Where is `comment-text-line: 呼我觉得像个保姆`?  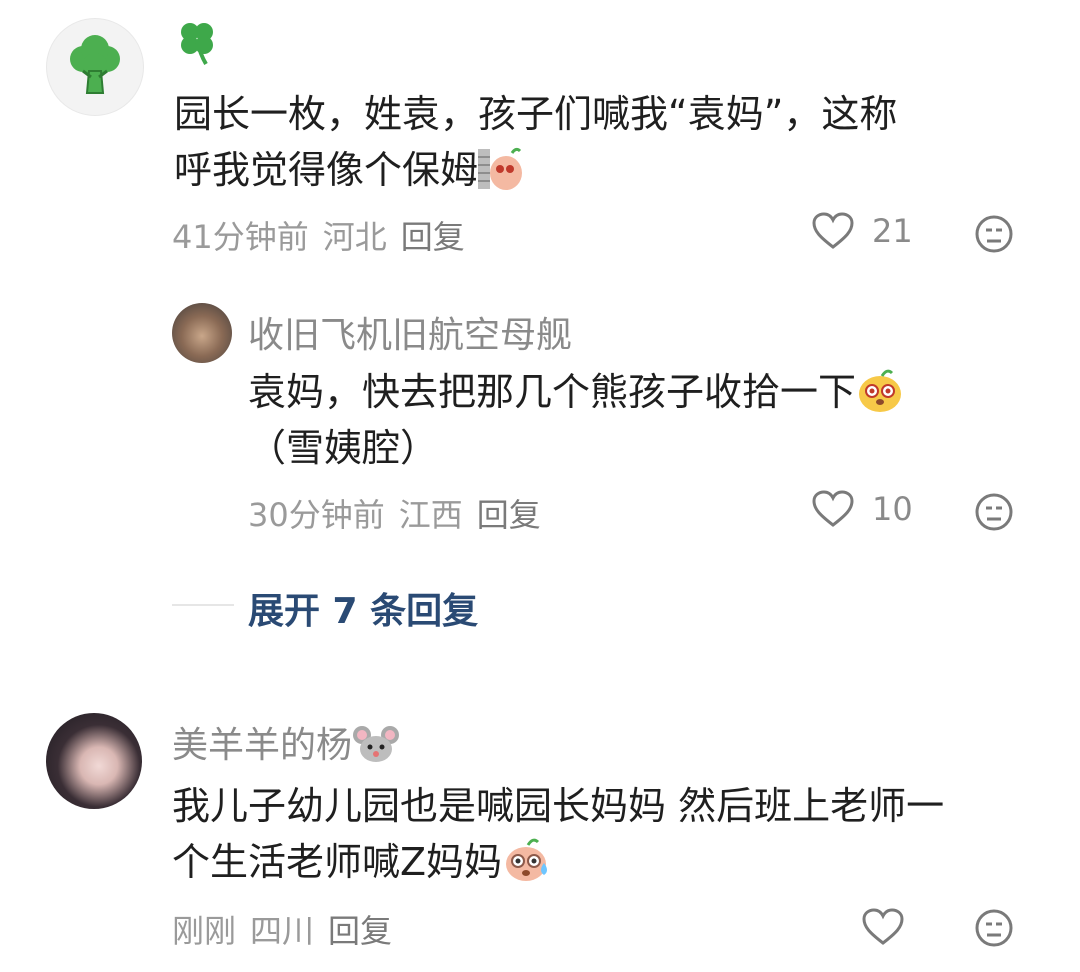 comment-text-line: 呼我觉得像个保姆 is located at coordinates (614, 170).